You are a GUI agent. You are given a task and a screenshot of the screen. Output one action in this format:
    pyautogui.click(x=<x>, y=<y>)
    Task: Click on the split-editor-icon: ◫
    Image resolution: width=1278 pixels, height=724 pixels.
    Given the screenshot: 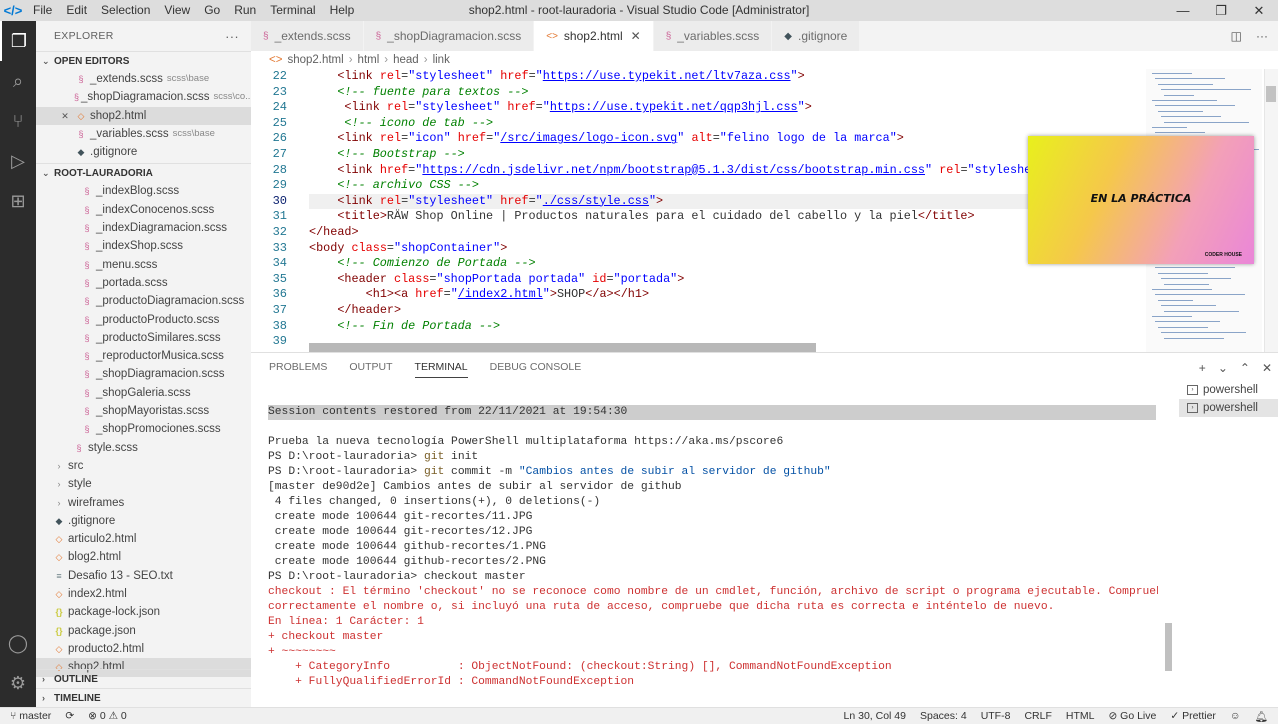 What is the action you would take?
    pyautogui.click(x=1236, y=36)
    